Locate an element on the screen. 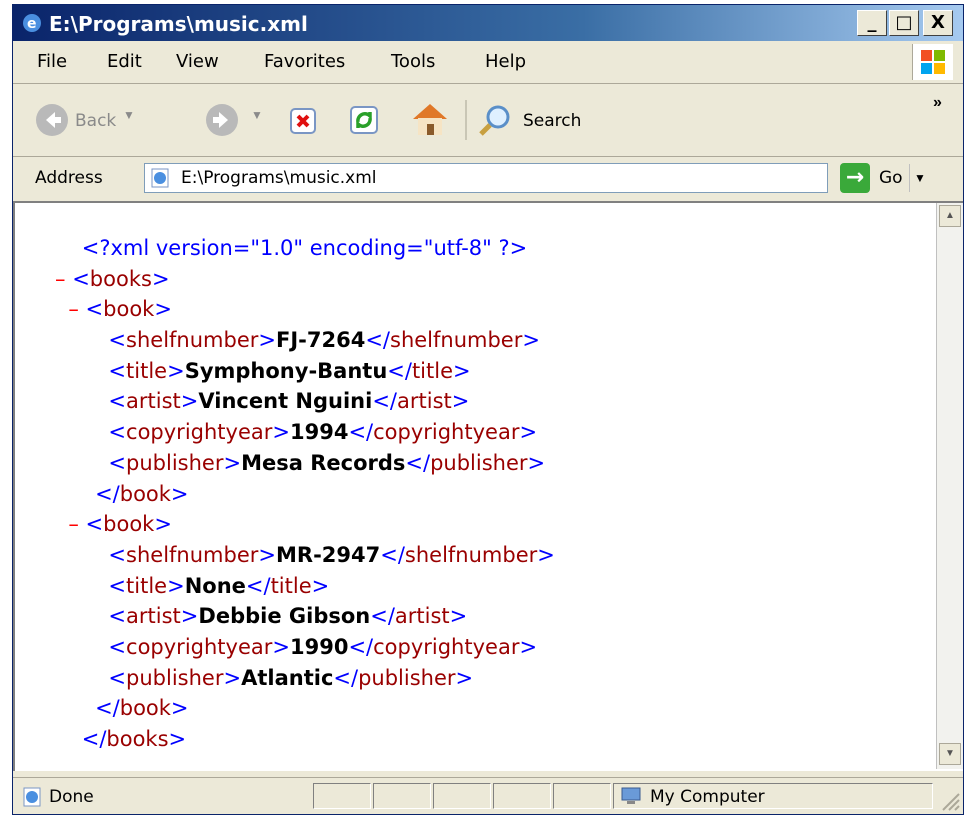 The width and height of the screenshot is (970, 819). home-icon is located at coordinates (430, 119).